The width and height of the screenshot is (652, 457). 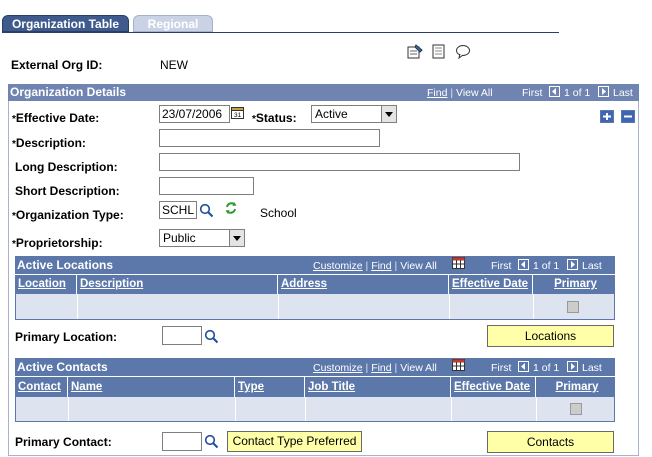 What do you see at coordinates (68, 215) in the screenshot?
I see `organization-type-label: *Organization Type:` at bounding box center [68, 215].